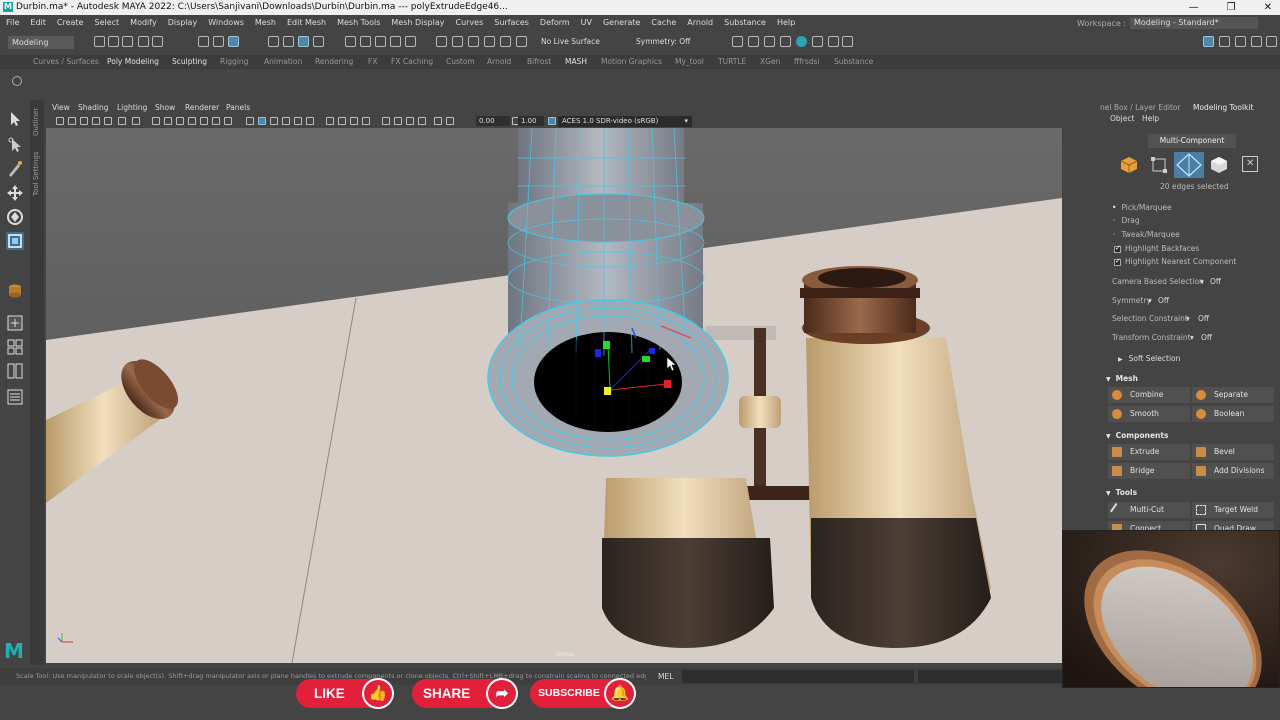 This screenshot has height=720, width=1280. What do you see at coordinates (365, 41) in the screenshot?
I see `make-live-icon` at bounding box center [365, 41].